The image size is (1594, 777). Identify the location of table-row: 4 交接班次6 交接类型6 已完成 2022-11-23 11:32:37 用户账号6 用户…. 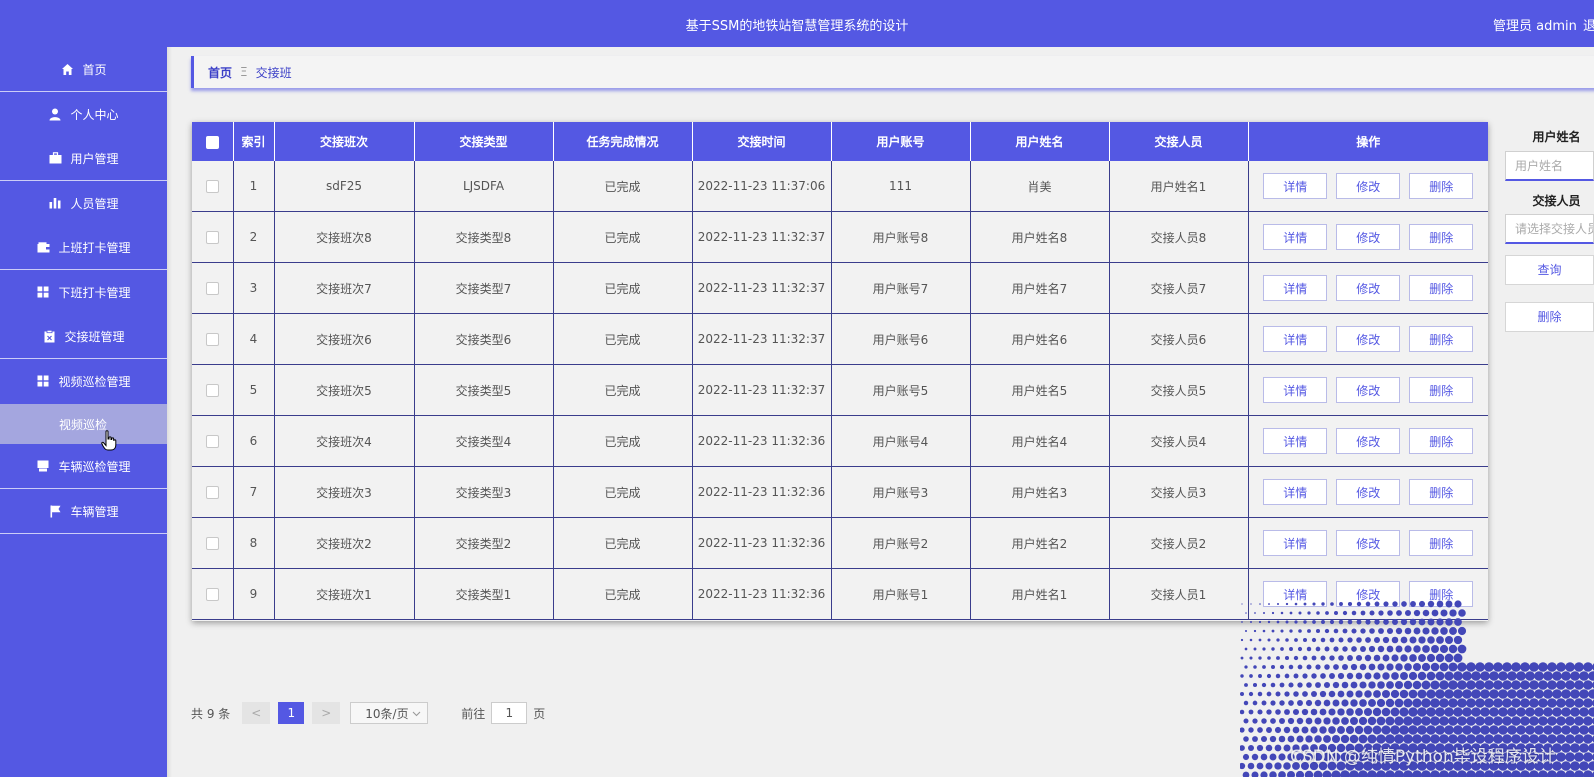
(840, 339).